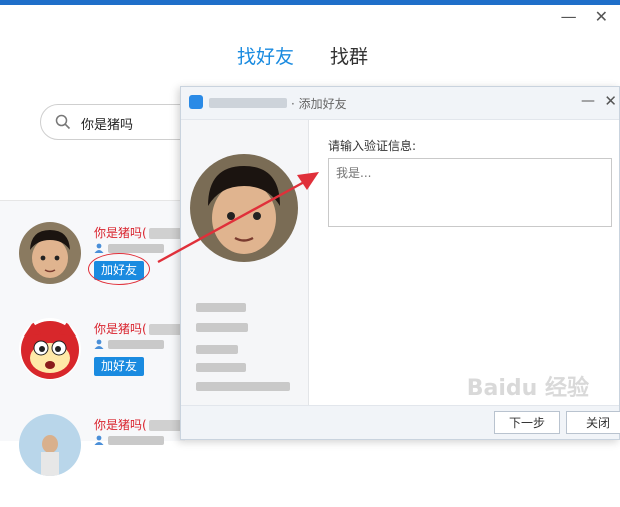 The image size is (620, 507). I want to click on dialog-close-button: 关闭, so click(593, 422).